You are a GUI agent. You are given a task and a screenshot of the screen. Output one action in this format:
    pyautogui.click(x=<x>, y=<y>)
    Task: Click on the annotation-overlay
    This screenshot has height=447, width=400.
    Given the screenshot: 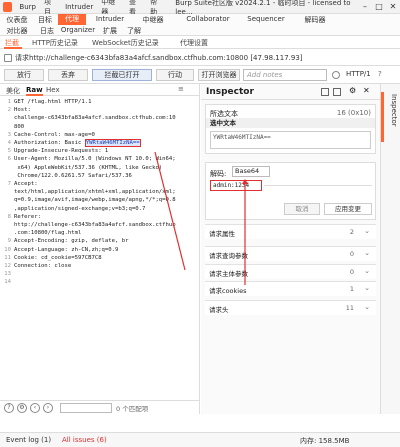 What is the action you would take?
    pyautogui.click(x=201, y=218)
    